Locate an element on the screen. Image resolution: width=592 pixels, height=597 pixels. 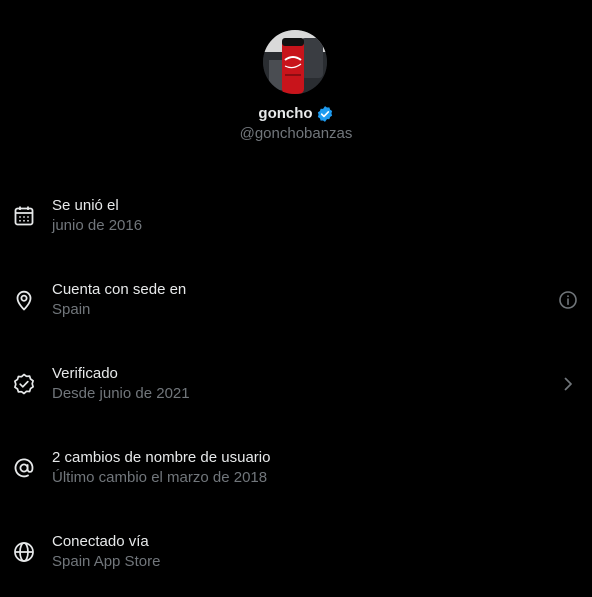
joined-date-text: Se unió el junio de 2016 is located at coordinates (292, 216).